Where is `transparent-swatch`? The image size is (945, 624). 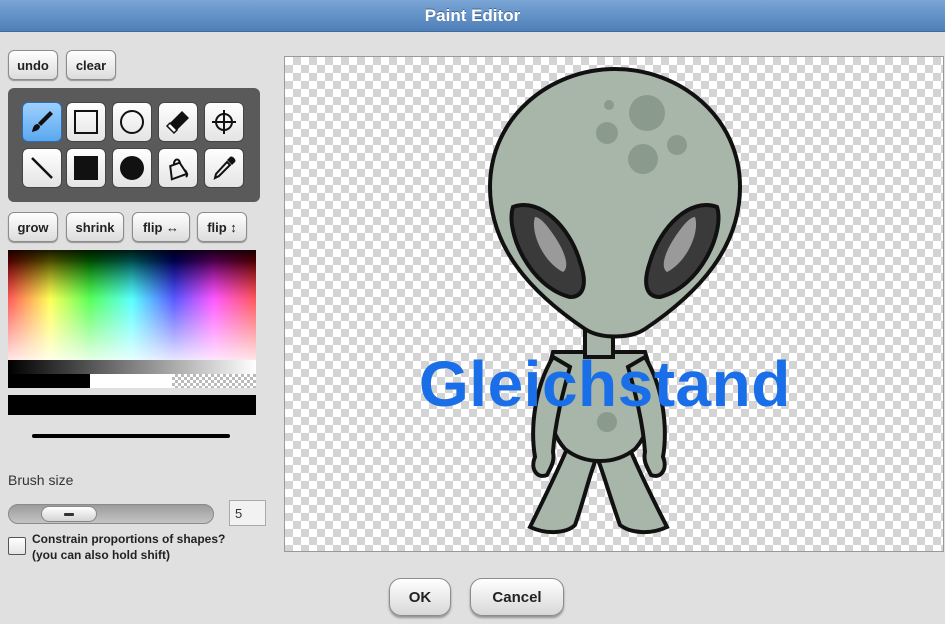 transparent-swatch is located at coordinates (214, 381).